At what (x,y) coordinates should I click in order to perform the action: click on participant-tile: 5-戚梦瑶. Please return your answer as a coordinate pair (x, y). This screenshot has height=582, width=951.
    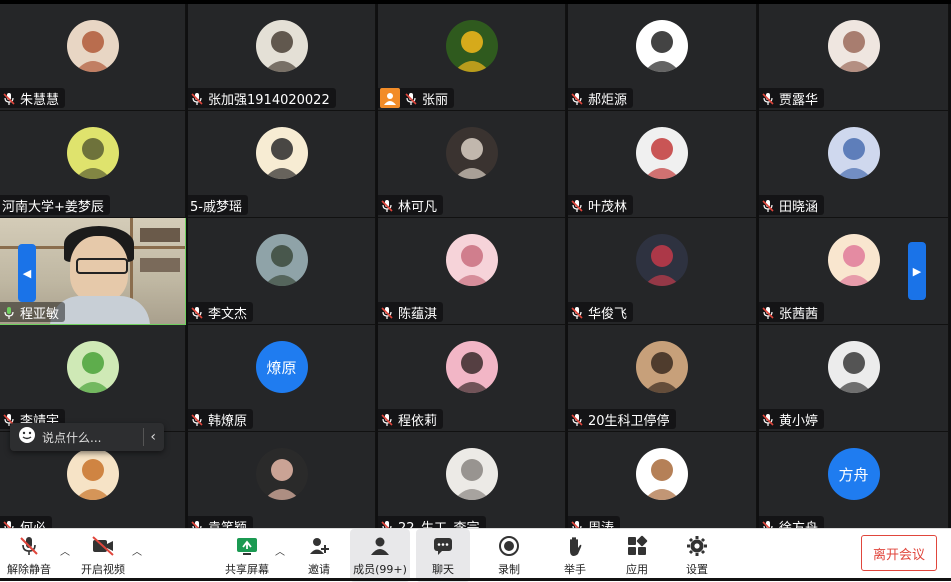
    Looking at the image, I should click on (282, 164).